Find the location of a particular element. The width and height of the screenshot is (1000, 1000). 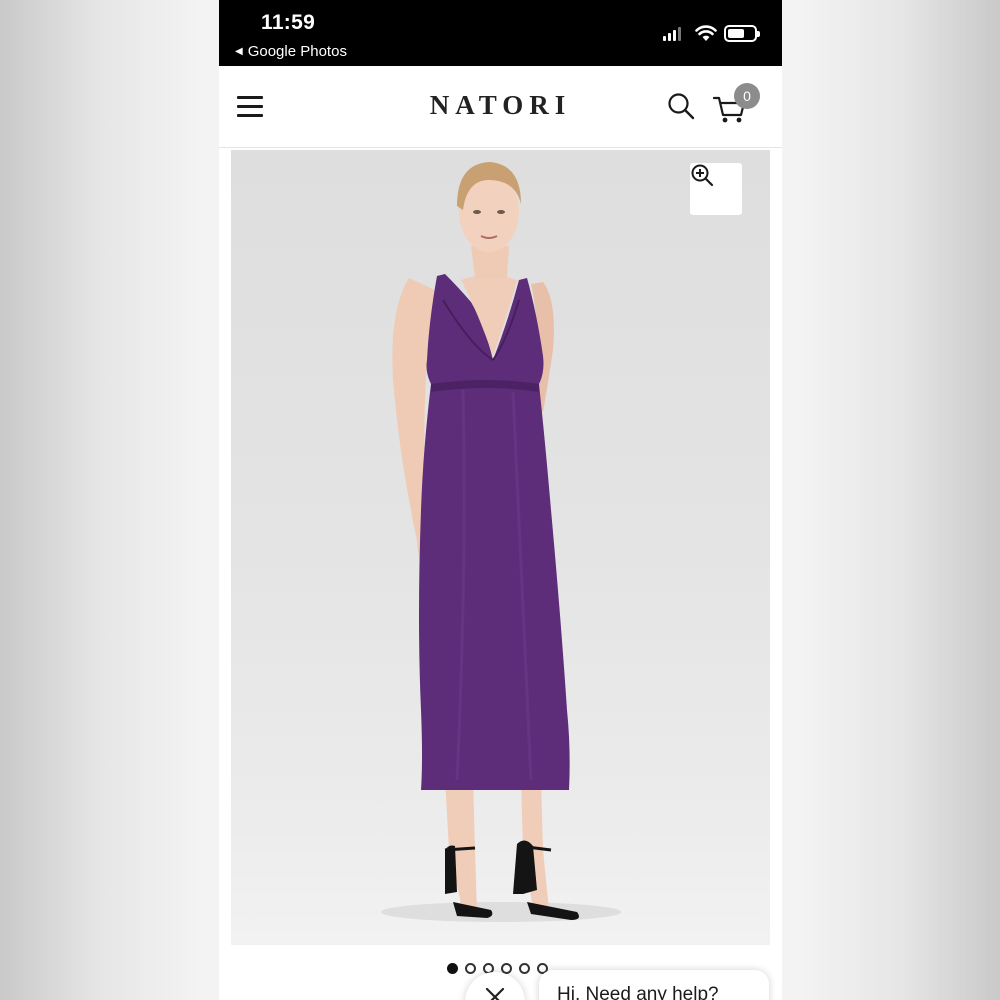

status-bar: 11:59 ◀ Google Photos is located at coordinates (500, 33).